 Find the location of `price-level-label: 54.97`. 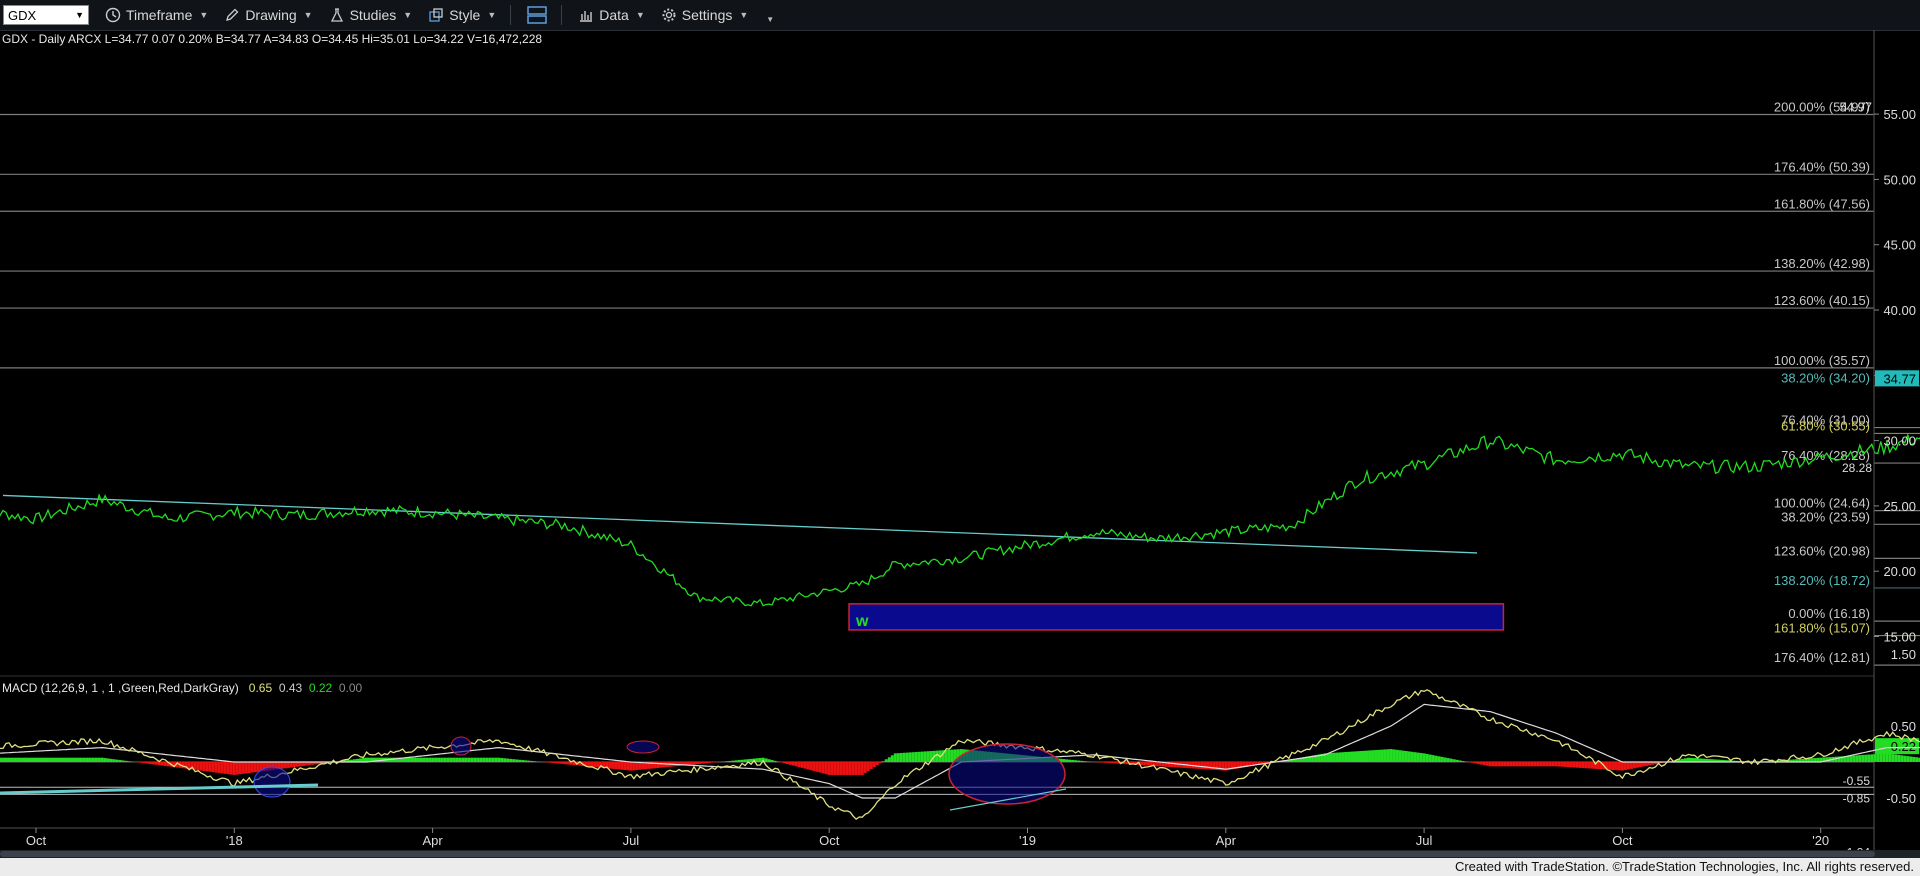

price-level-label: 54.97 is located at coordinates (1855, 106).